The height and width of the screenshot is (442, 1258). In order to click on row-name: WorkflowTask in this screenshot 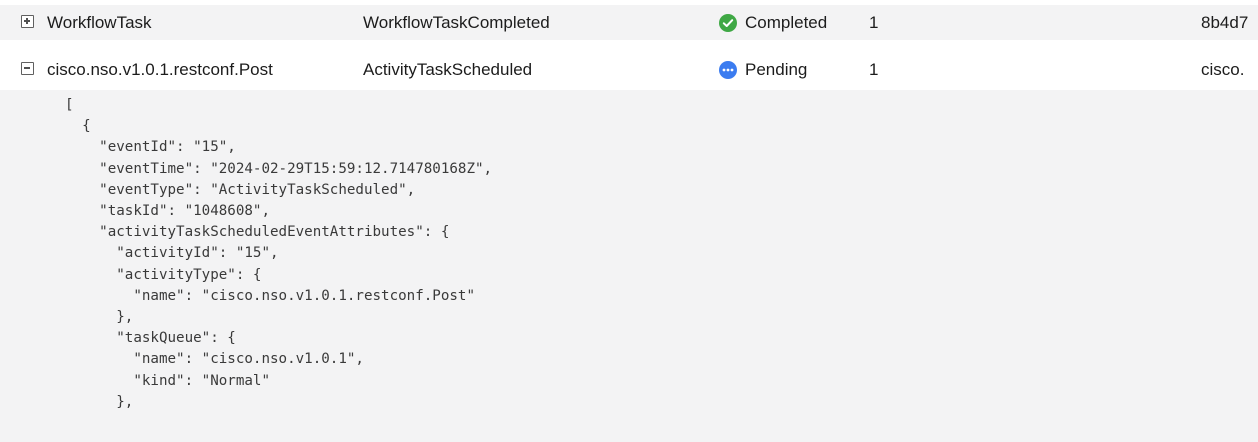, I will do `click(99, 22)`.